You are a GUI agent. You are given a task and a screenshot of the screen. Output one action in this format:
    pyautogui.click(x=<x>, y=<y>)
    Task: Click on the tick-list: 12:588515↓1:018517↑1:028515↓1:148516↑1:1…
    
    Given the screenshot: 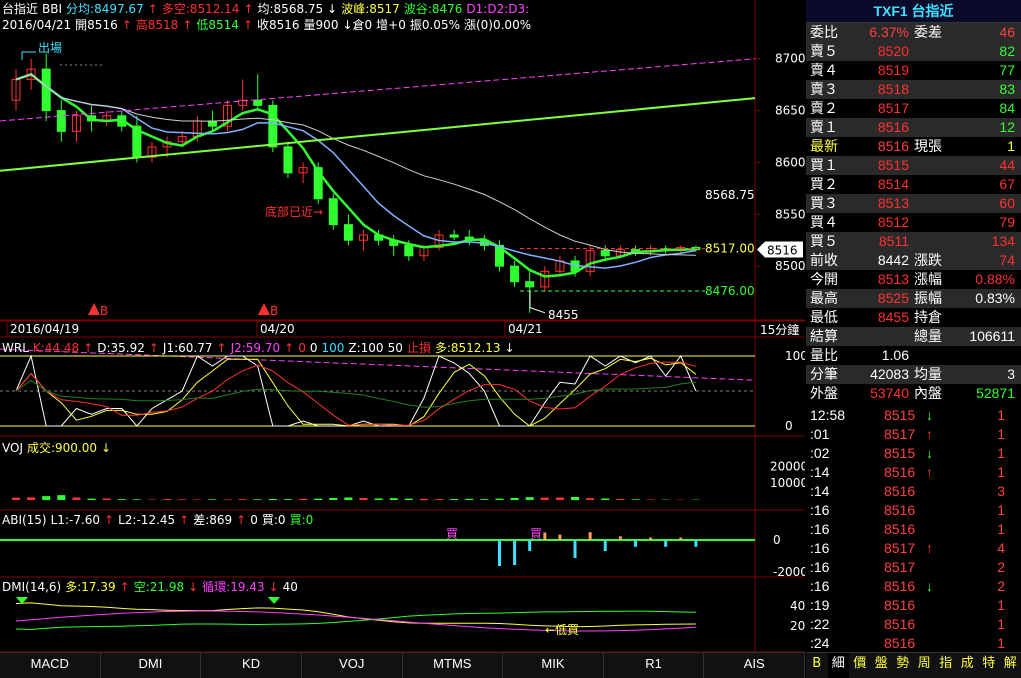 What is the action you would take?
    pyautogui.click(x=913, y=529)
    